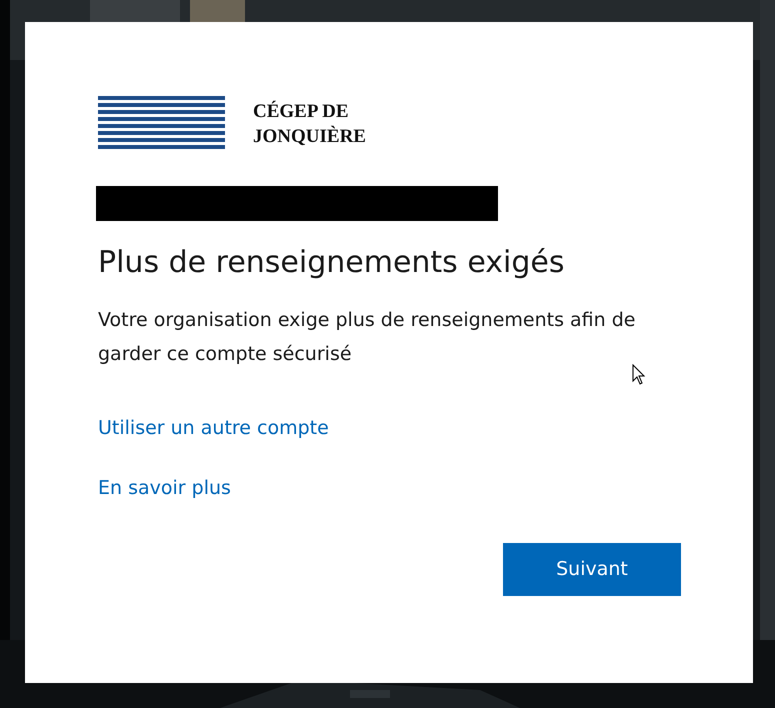 The image size is (775, 708). I want to click on next-button: Suivant, so click(592, 569).